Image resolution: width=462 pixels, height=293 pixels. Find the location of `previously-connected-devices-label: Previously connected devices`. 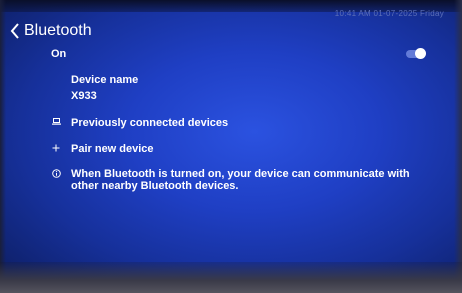

previously-connected-devices-label: Previously connected devices is located at coordinates (150, 123).